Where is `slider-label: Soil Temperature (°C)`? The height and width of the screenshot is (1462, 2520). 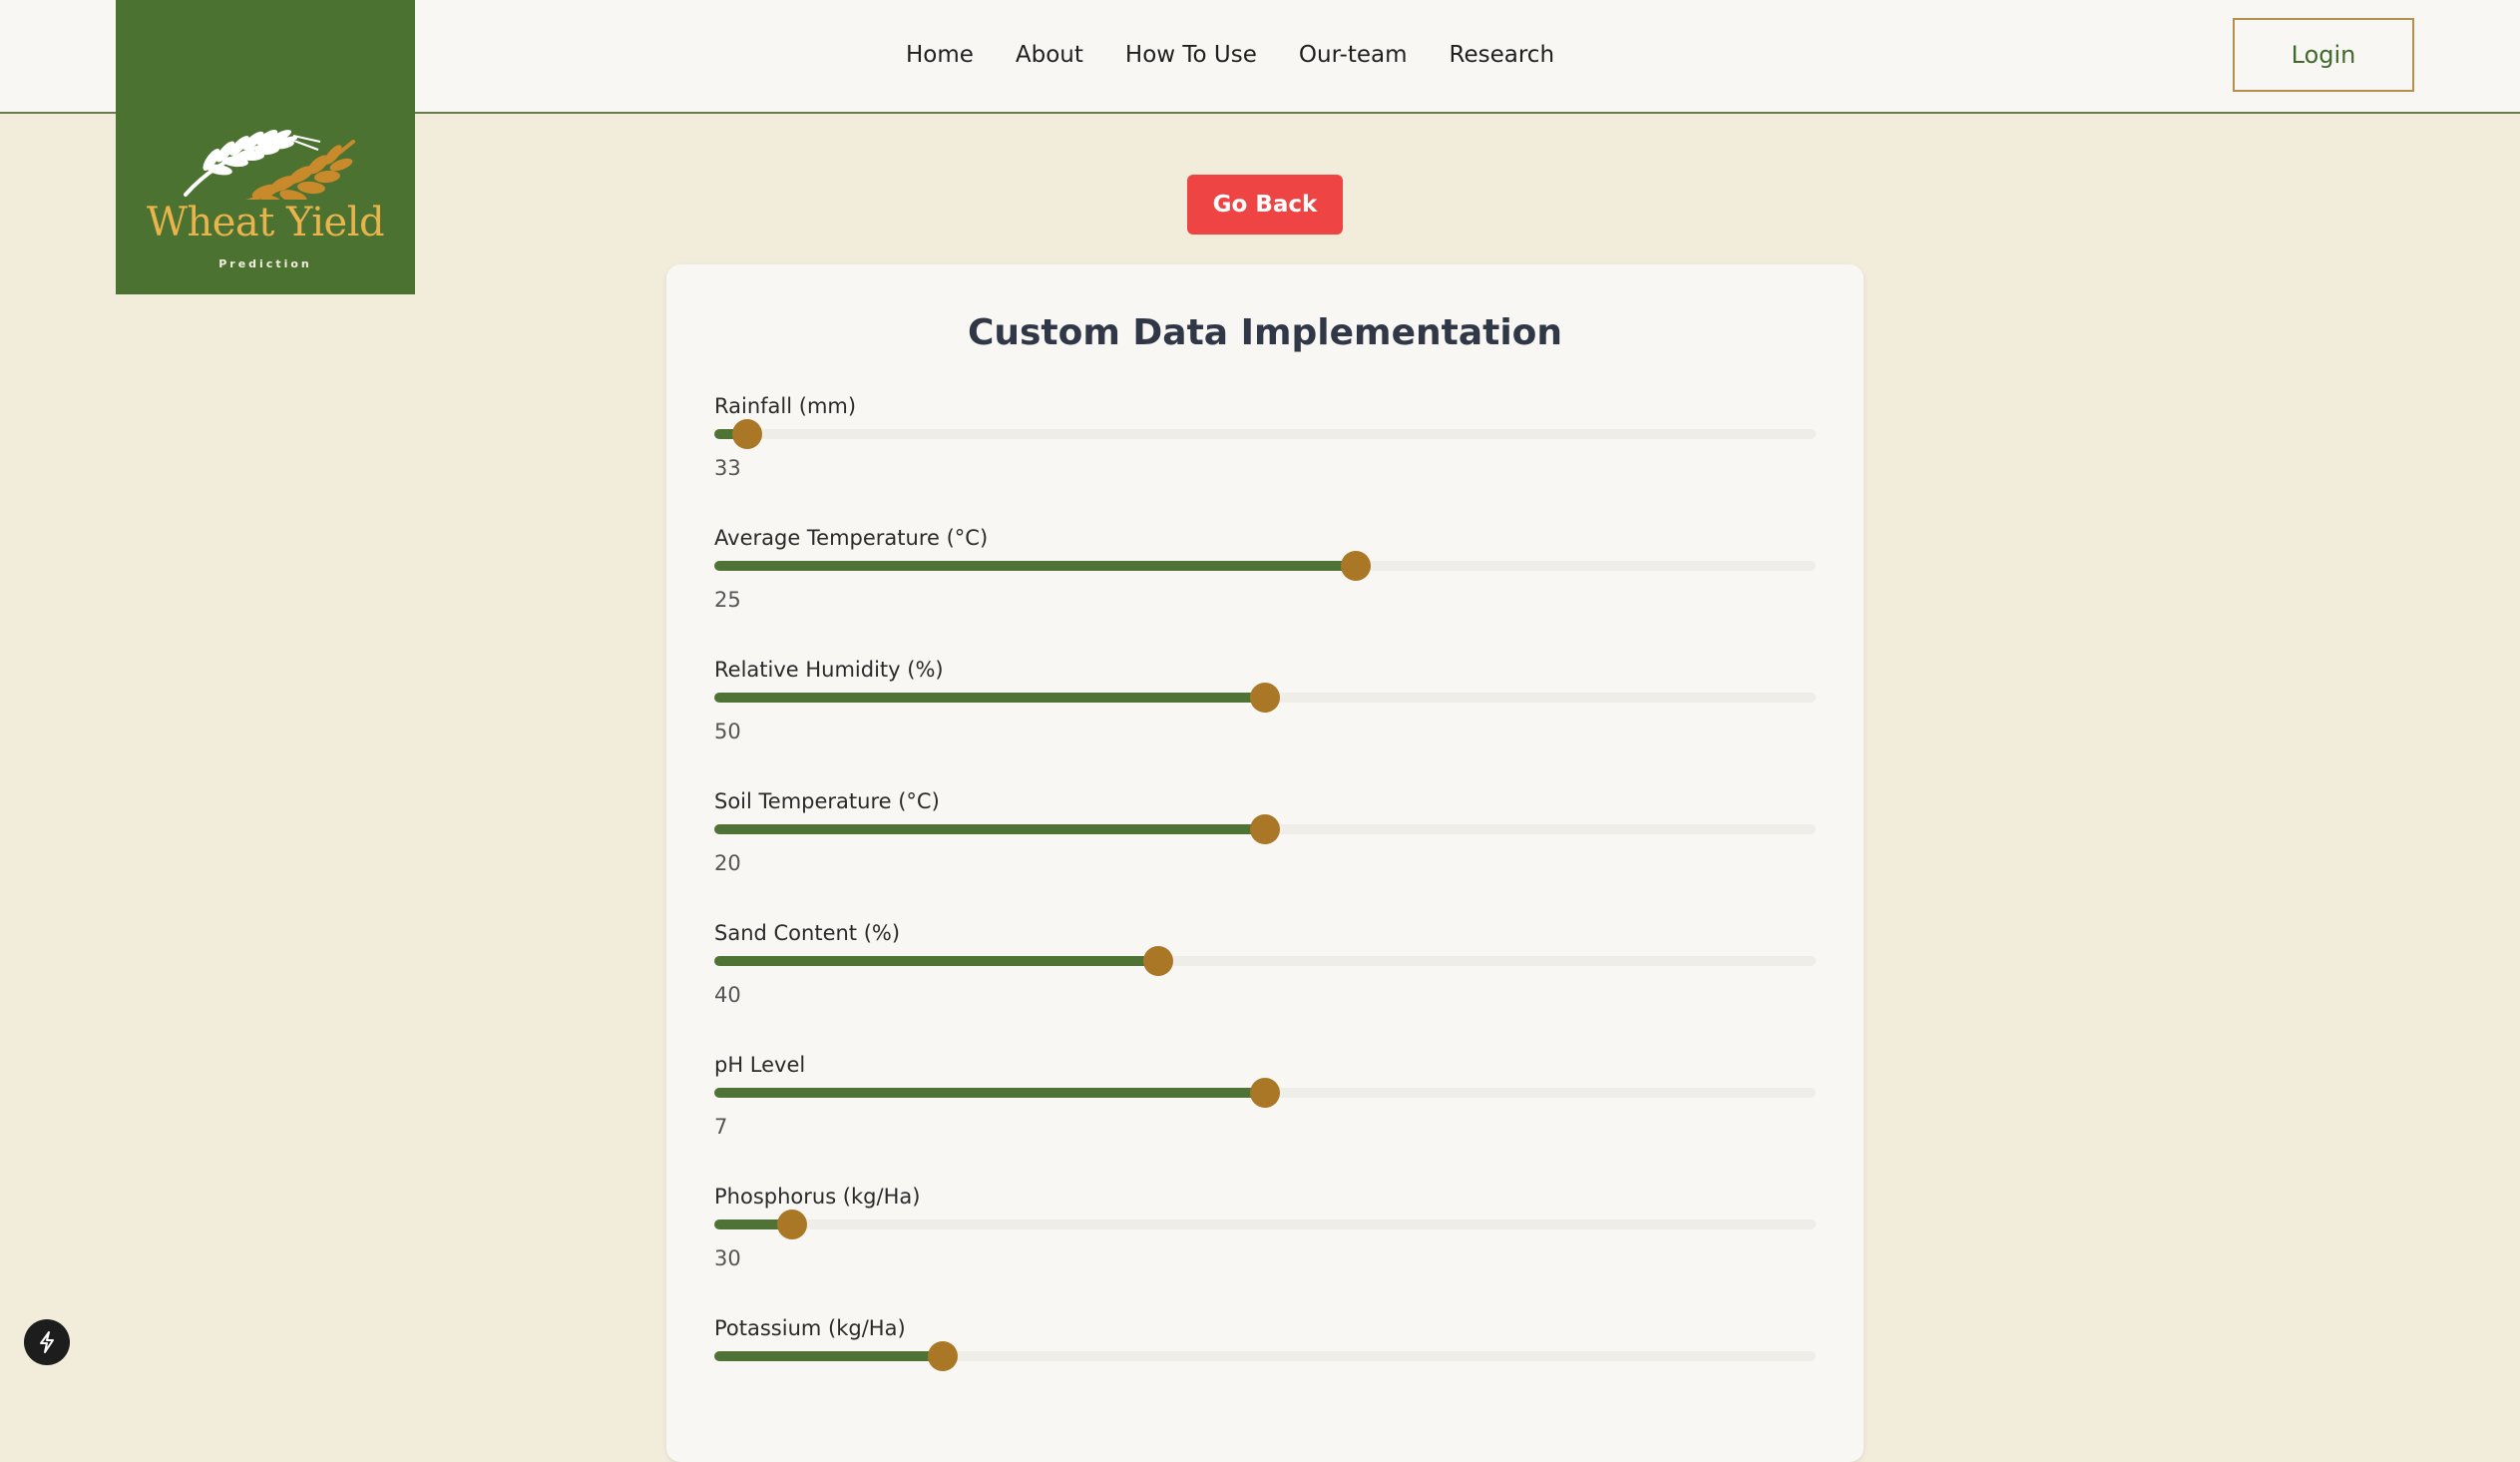
slider-label: Soil Temperature (°C) is located at coordinates (827, 801).